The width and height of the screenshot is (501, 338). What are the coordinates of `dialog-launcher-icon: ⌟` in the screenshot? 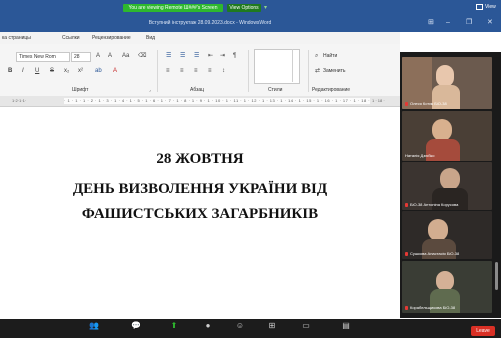 It's located at (150, 90).